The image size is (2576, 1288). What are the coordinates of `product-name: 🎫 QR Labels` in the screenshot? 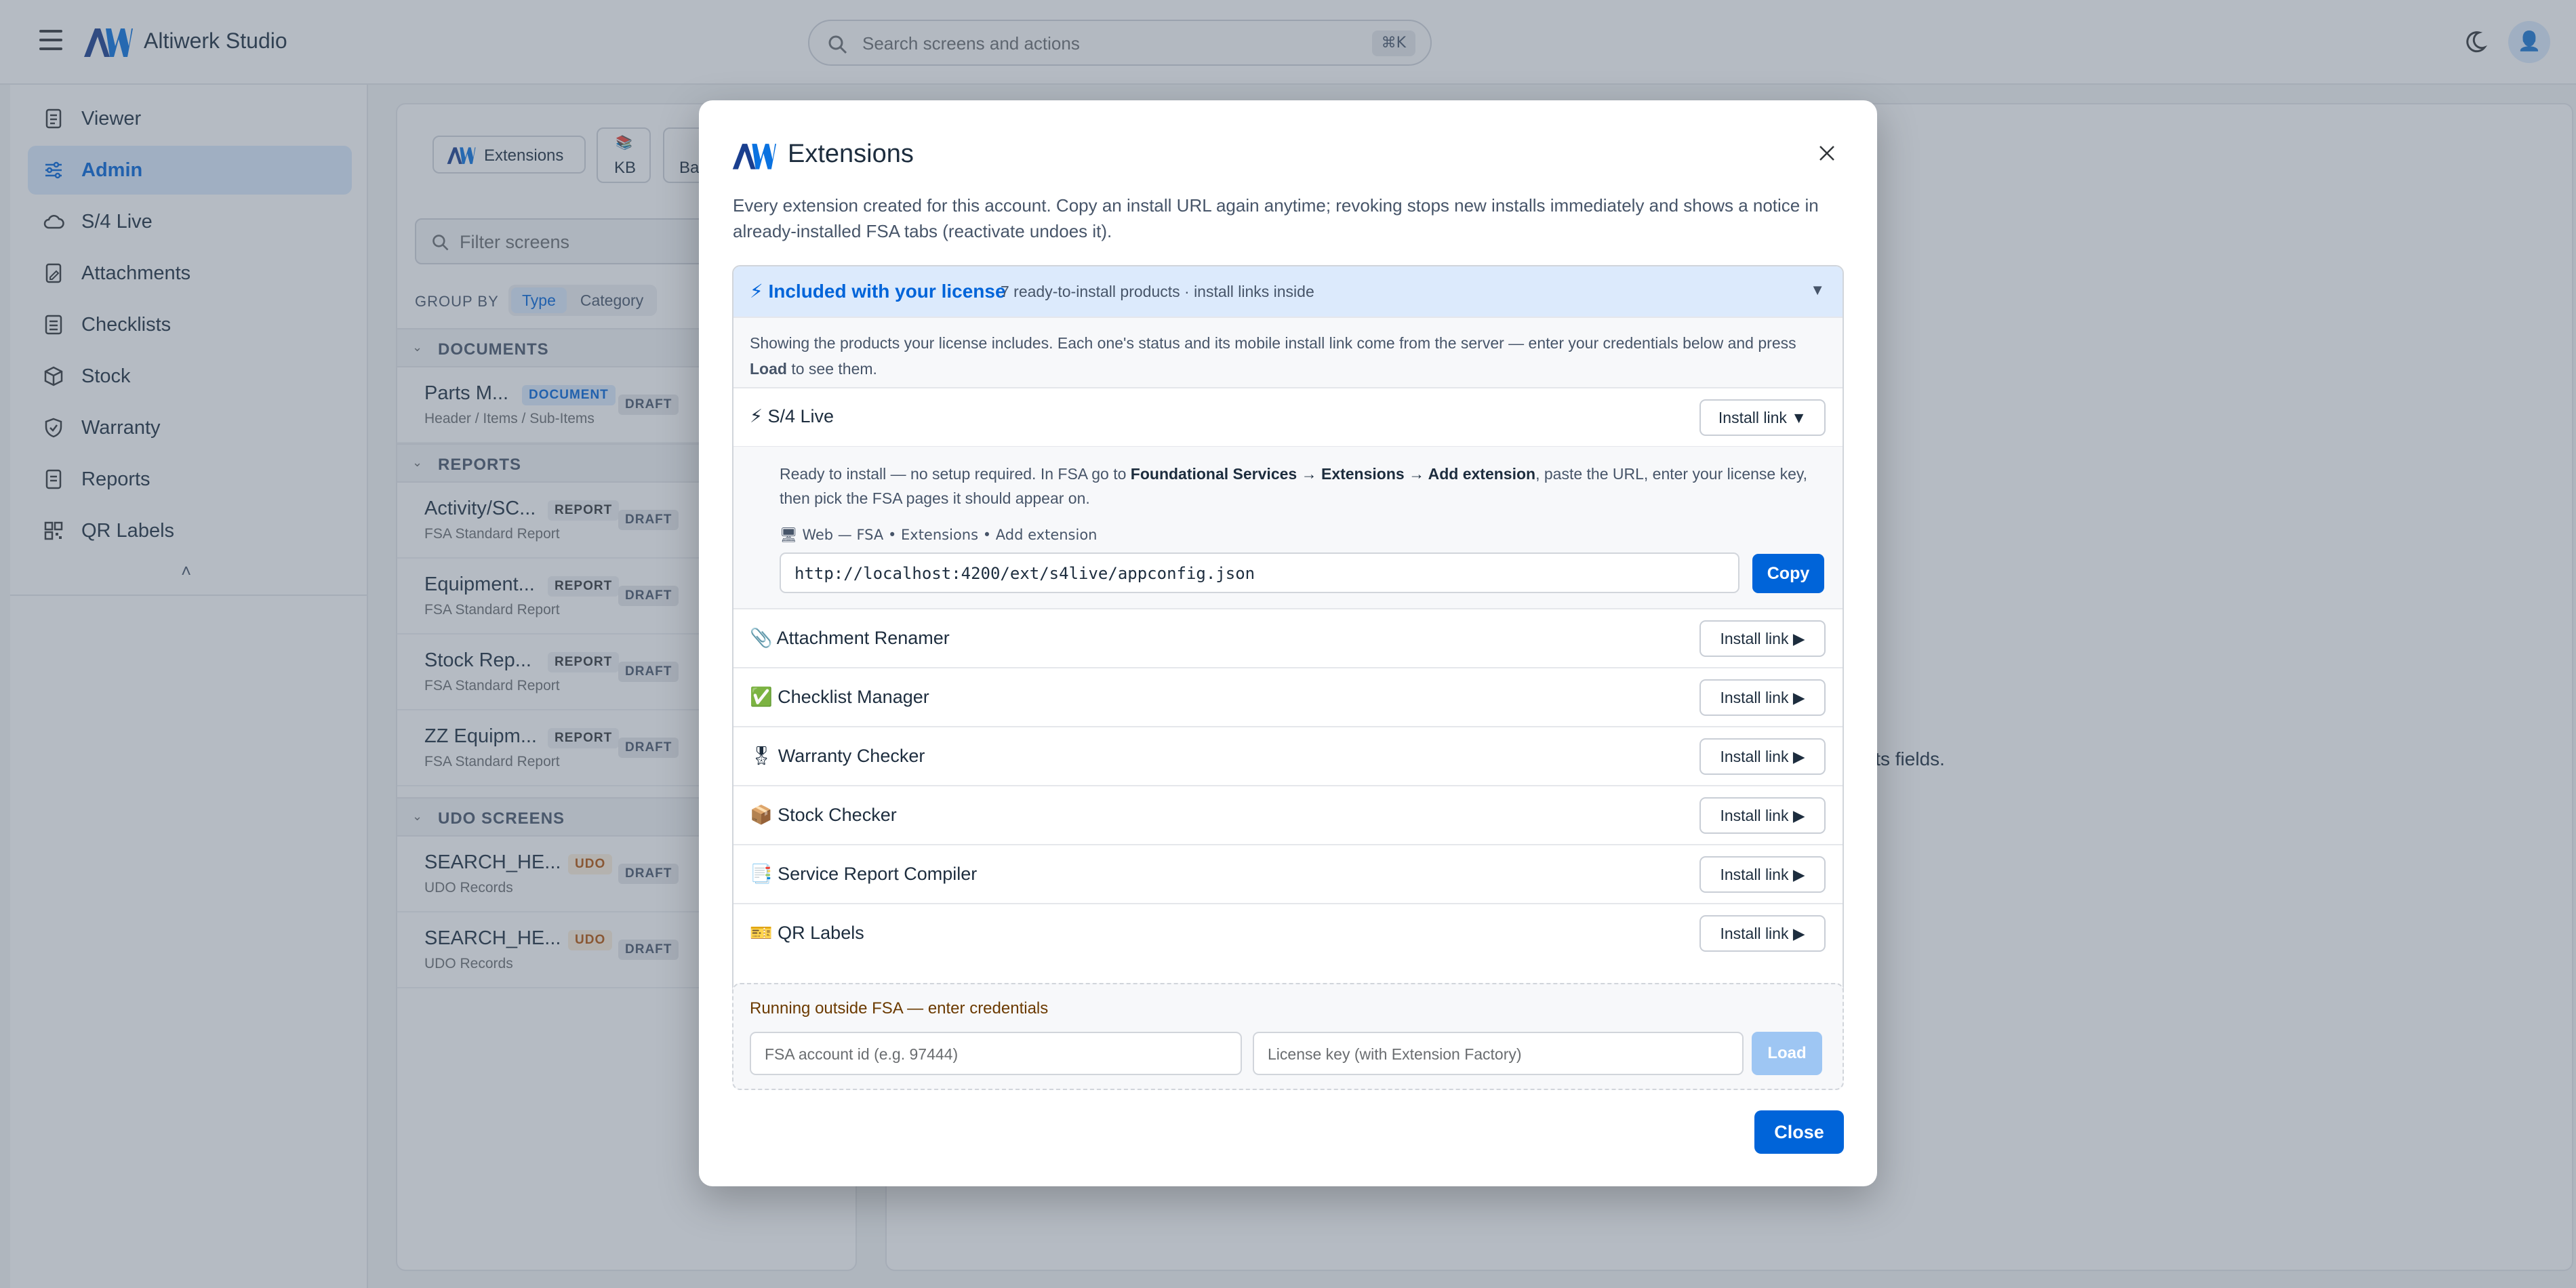 It's located at (807, 933).